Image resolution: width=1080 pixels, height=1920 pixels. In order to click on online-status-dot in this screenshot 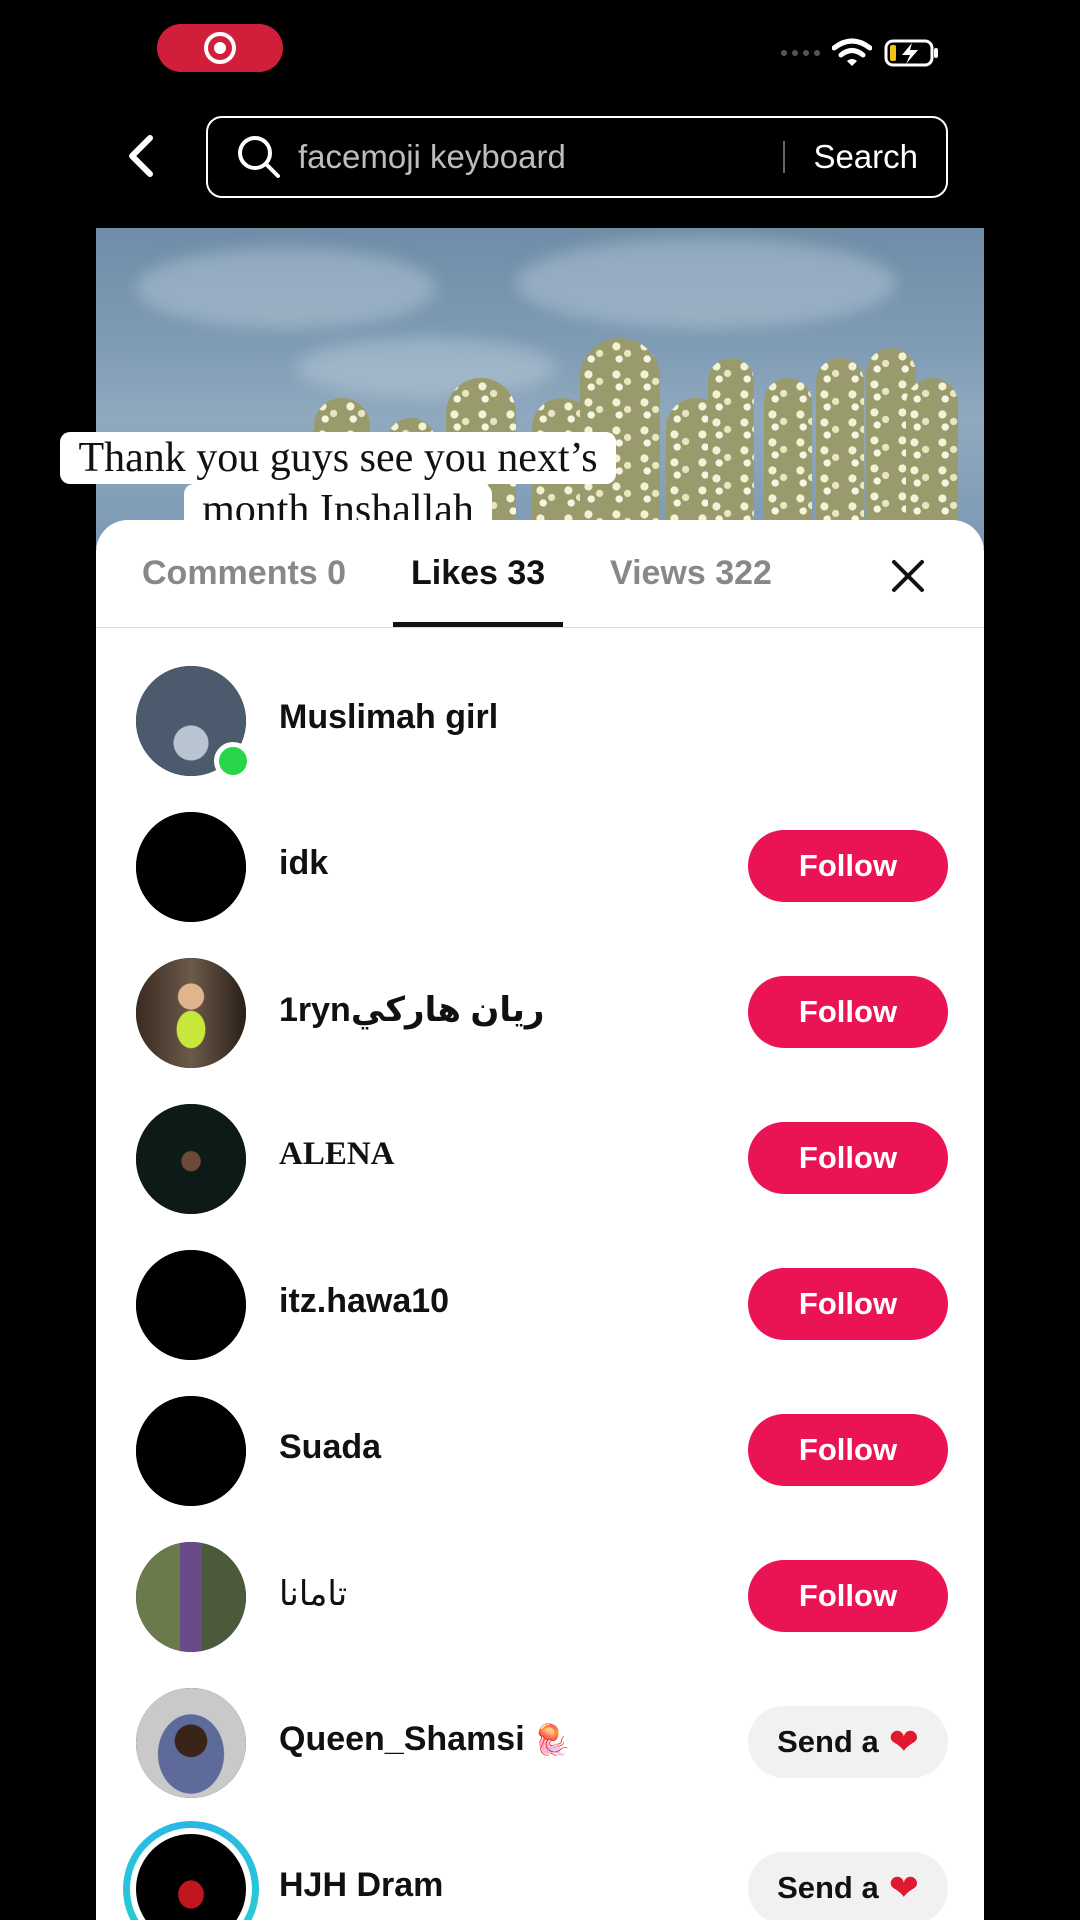, I will do `click(233, 761)`.